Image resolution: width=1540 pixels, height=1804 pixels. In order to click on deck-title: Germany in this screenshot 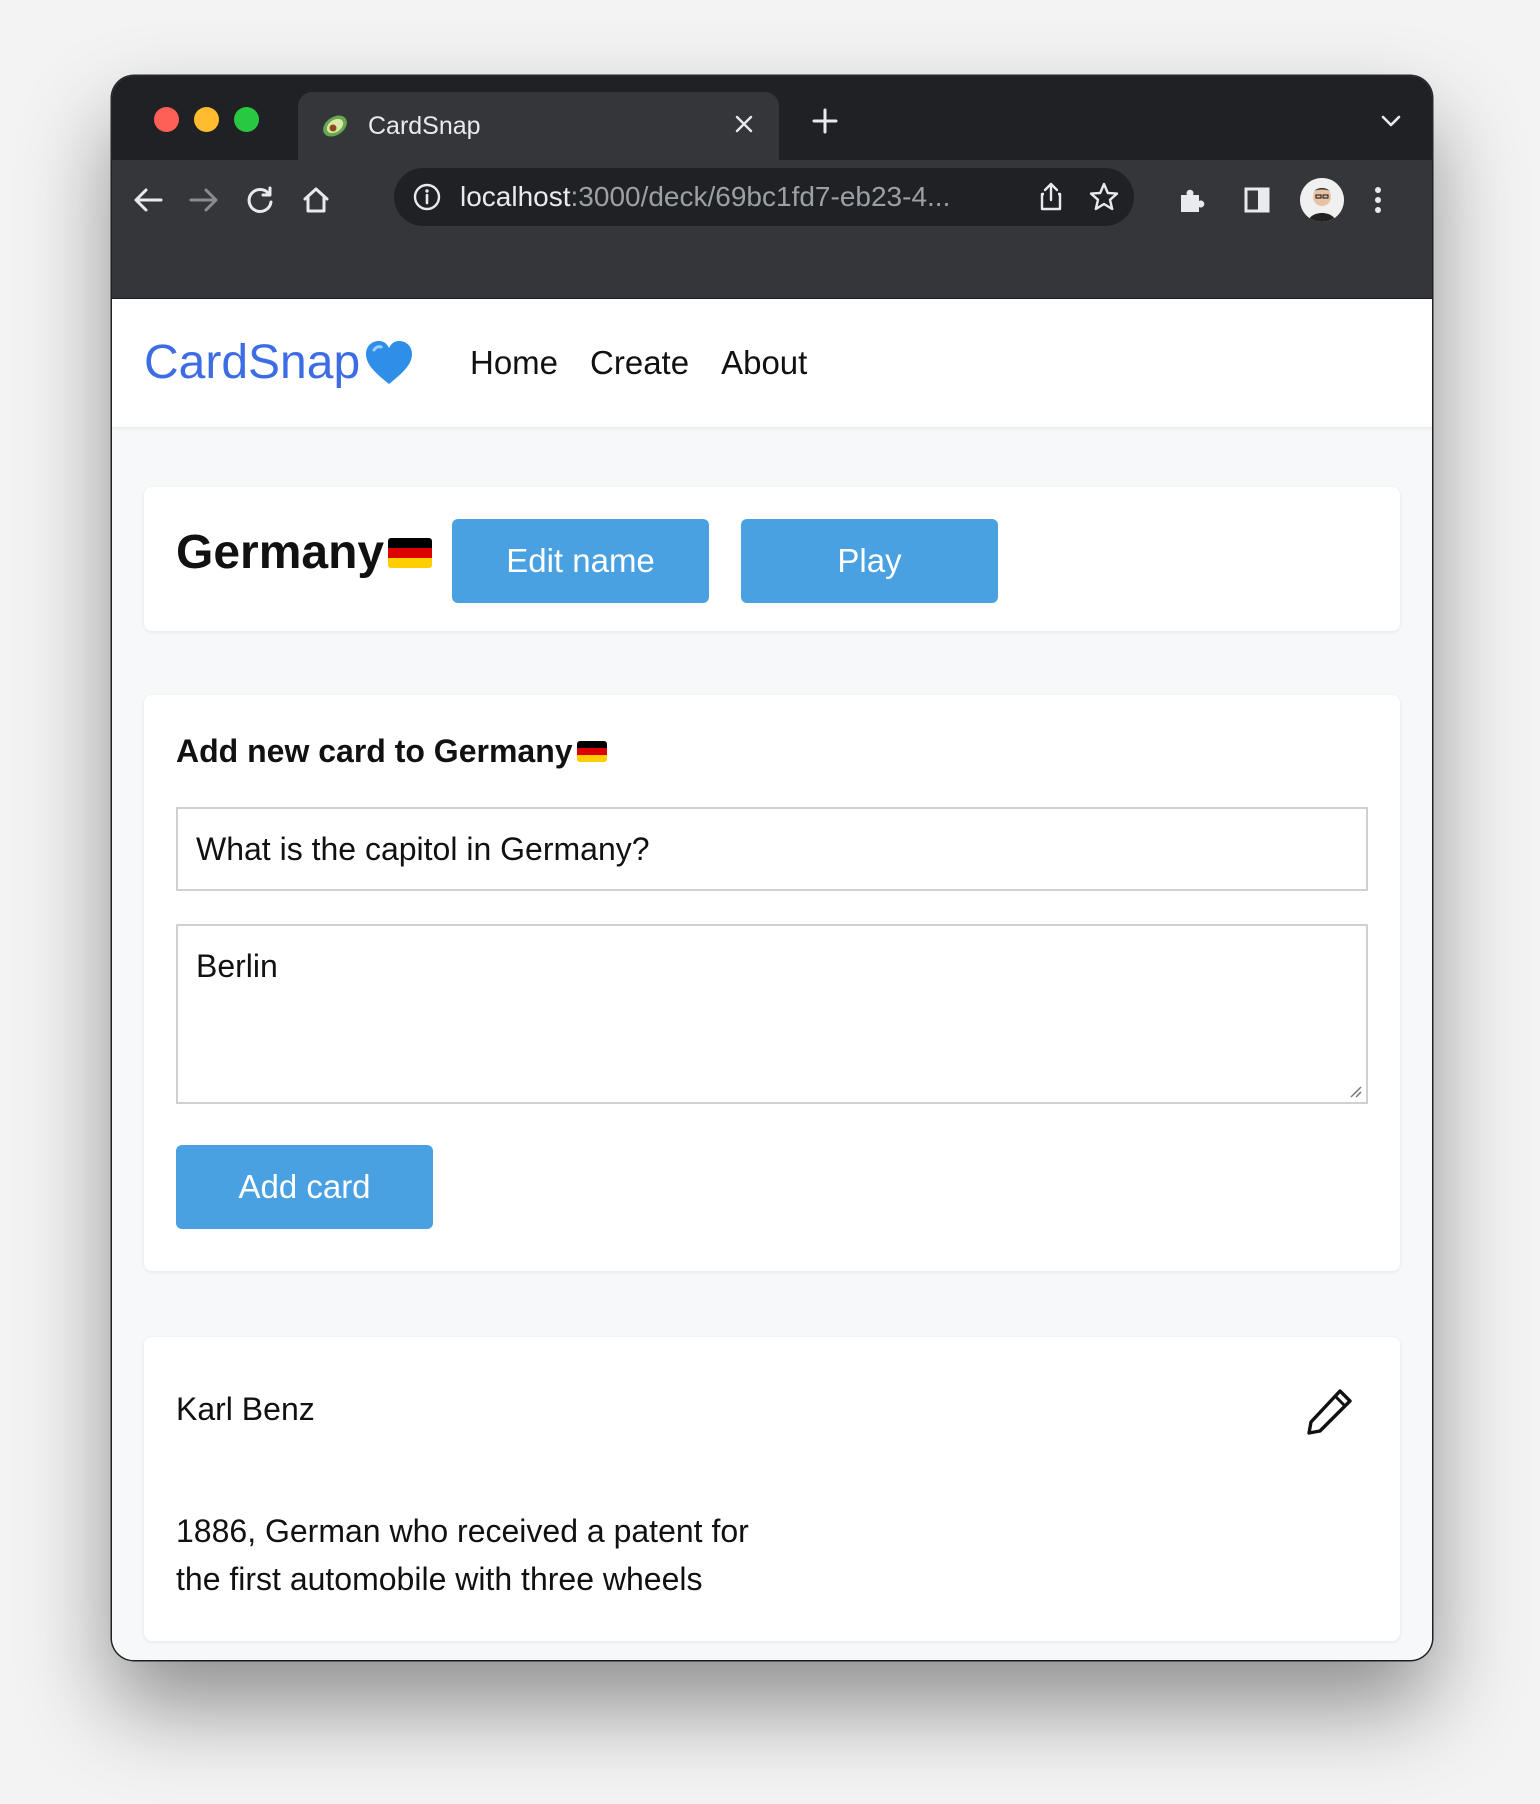, I will do `click(304, 552)`.